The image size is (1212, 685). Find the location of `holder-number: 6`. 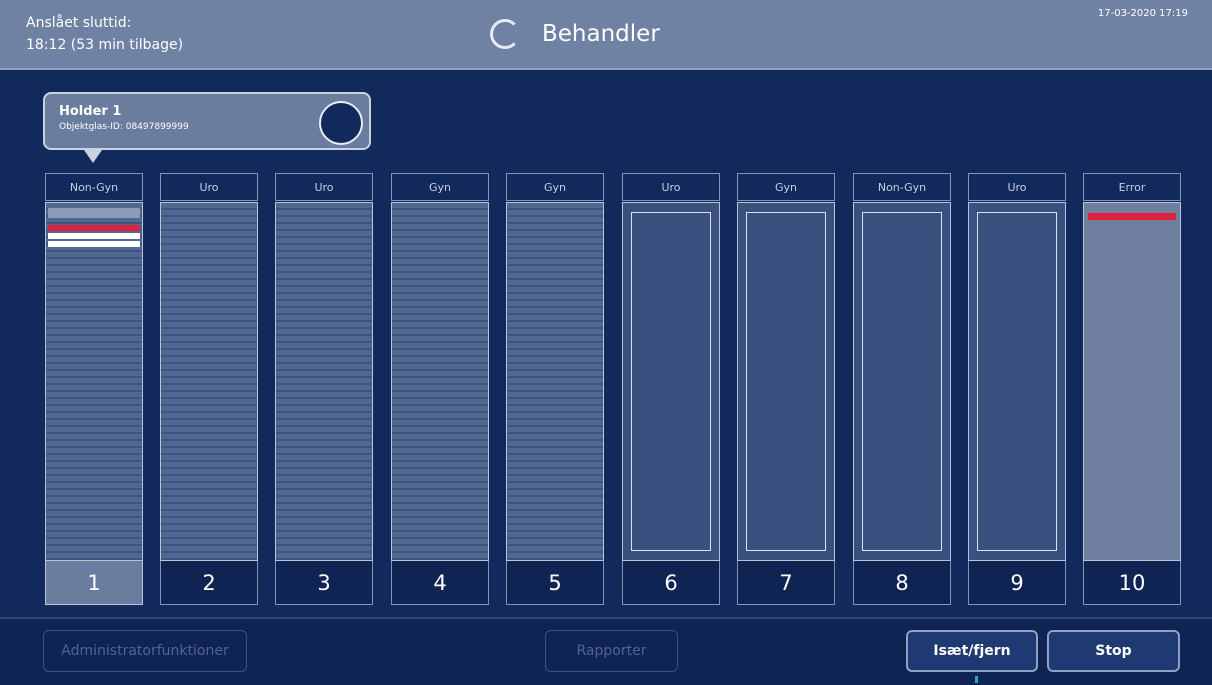

holder-number: 6 is located at coordinates (671, 583).